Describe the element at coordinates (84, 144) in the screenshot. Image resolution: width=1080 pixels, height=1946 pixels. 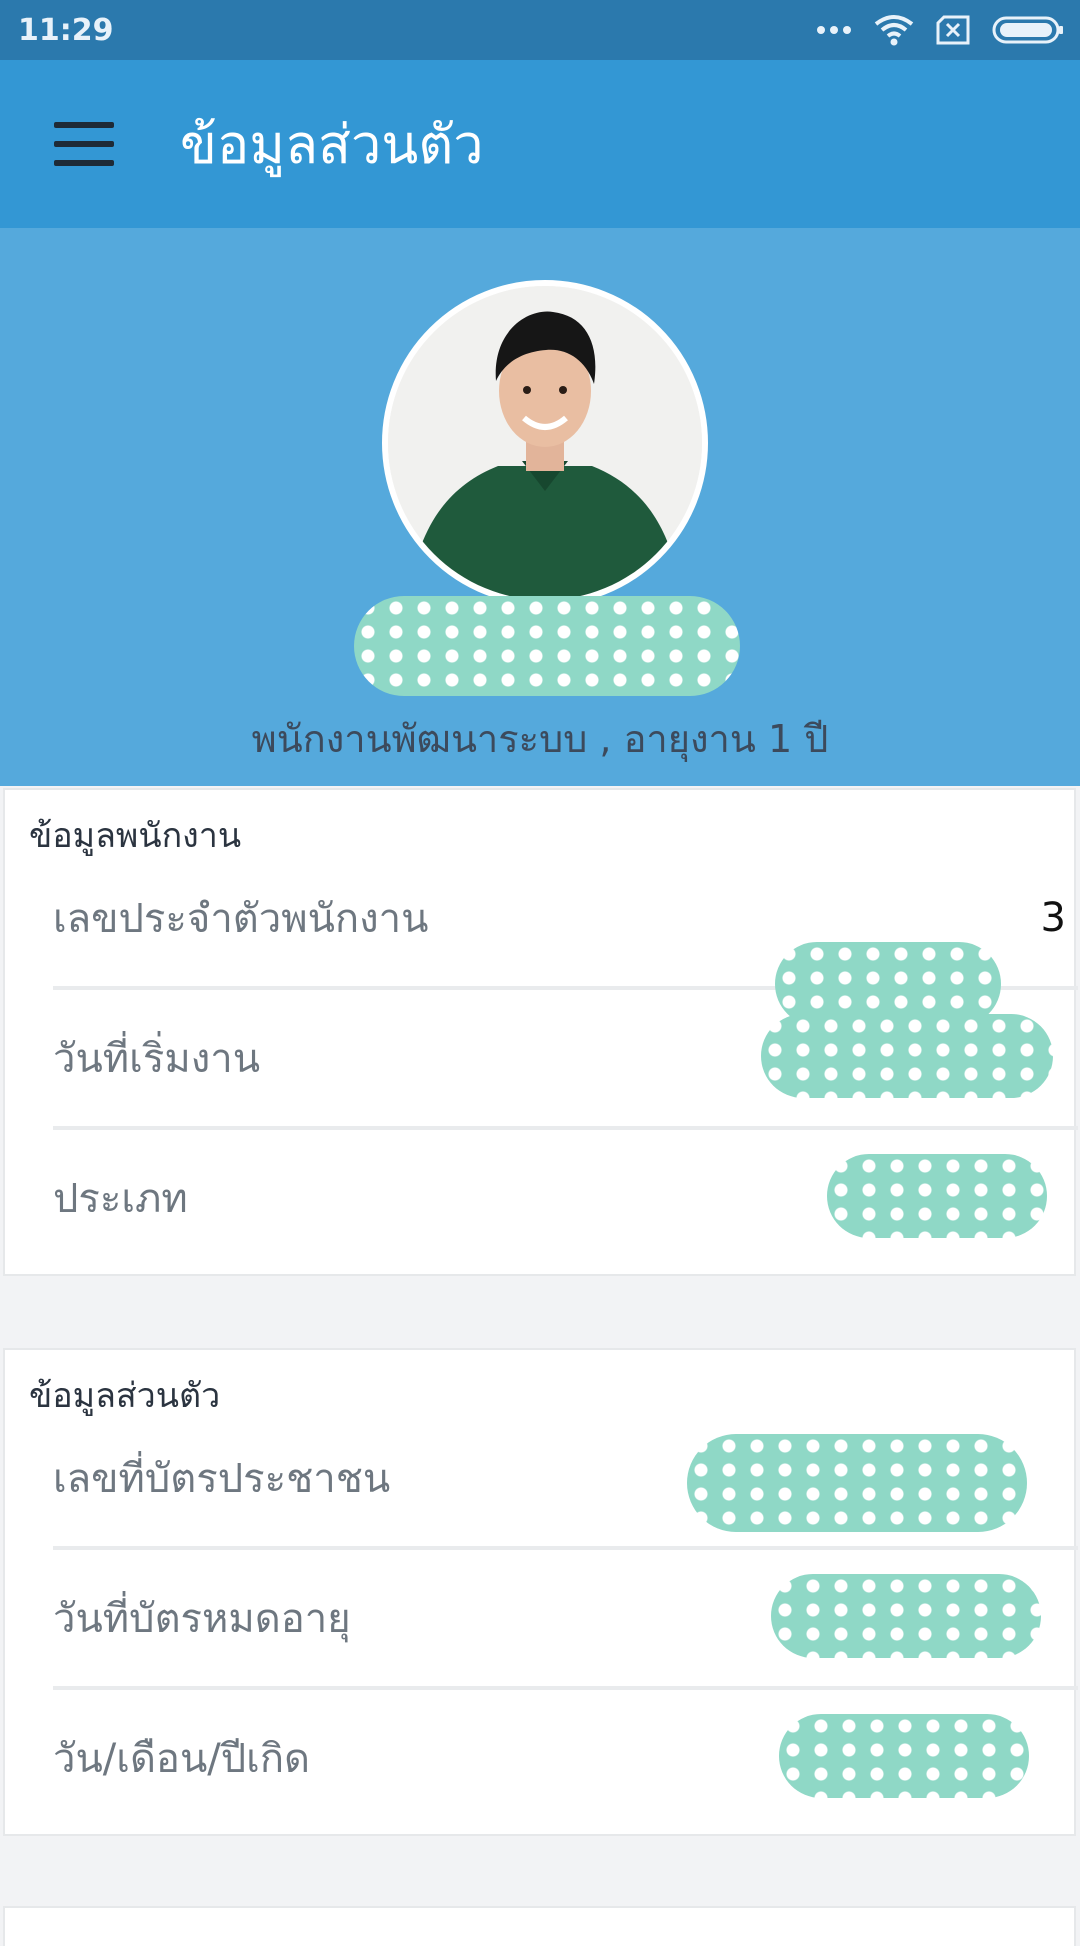
I see `hamburger-menu-icon` at that location.